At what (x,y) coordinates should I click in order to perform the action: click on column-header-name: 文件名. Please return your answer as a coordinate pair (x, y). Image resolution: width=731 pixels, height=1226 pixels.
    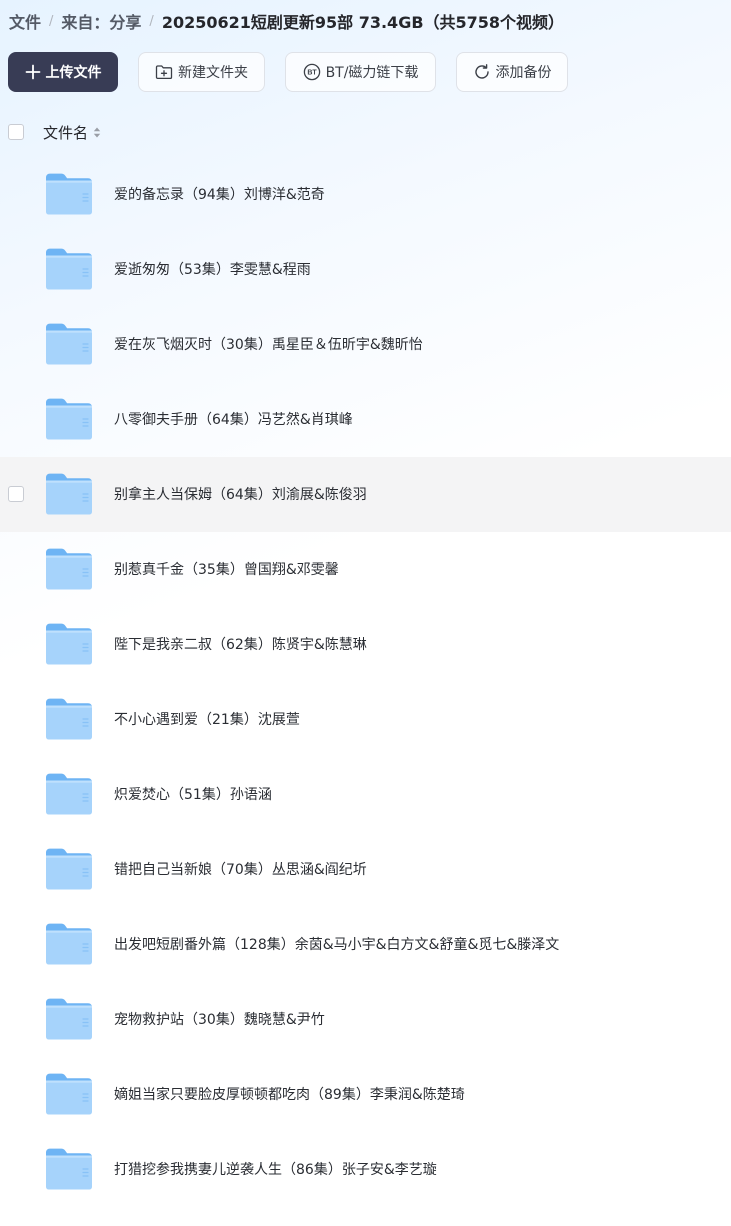
    Looking at the image, I should click on (72, 132).